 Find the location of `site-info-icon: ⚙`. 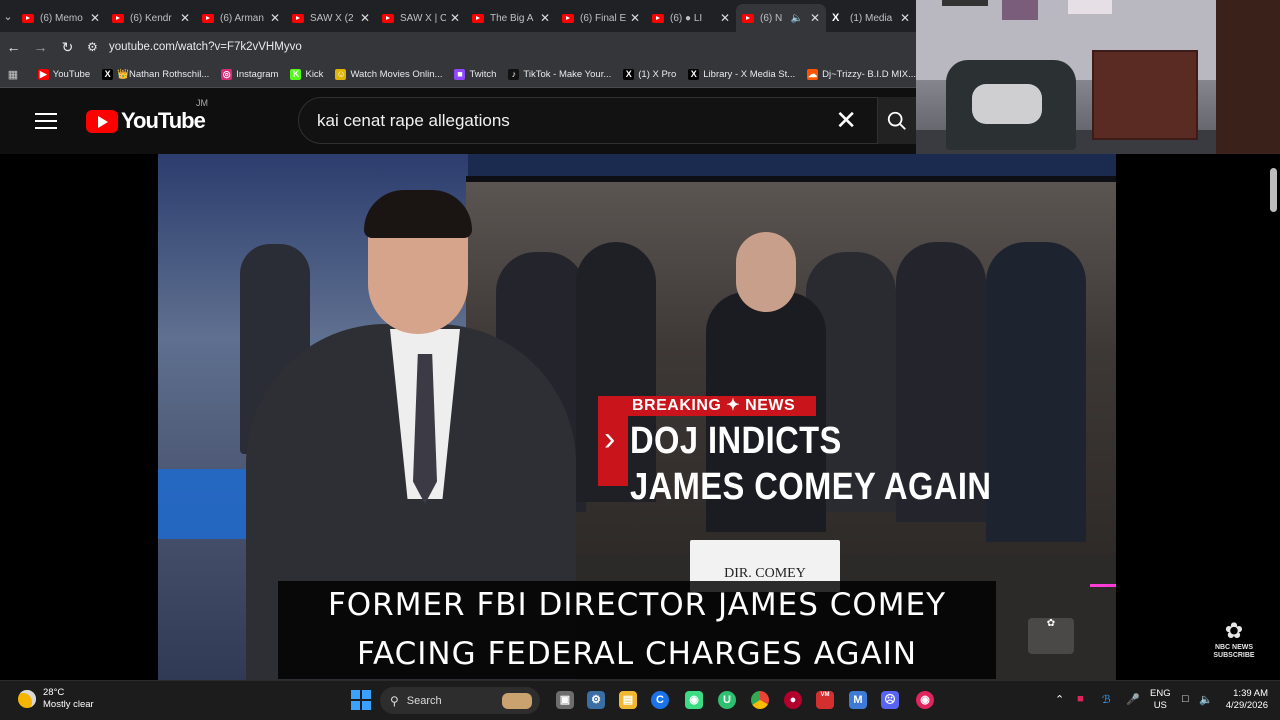

site-info-icon: ⚙ is located at coordinates (94, 47).